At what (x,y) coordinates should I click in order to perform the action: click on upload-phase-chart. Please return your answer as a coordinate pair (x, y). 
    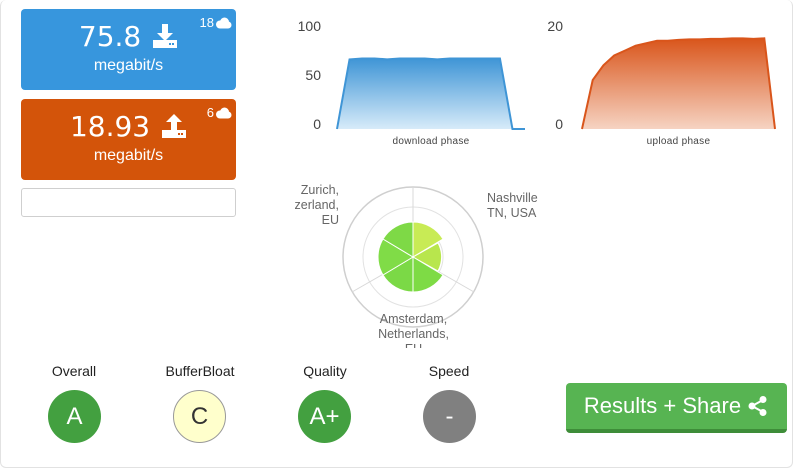
    Looking at the image, I should click on (678, 83).